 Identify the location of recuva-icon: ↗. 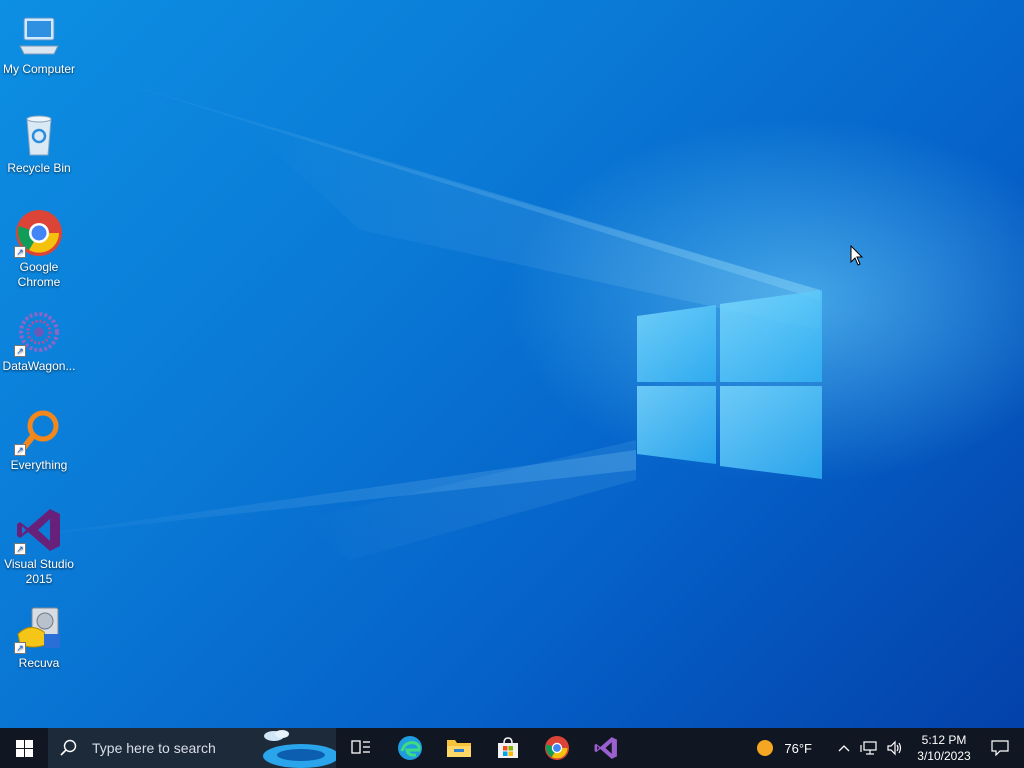
(39, 629).